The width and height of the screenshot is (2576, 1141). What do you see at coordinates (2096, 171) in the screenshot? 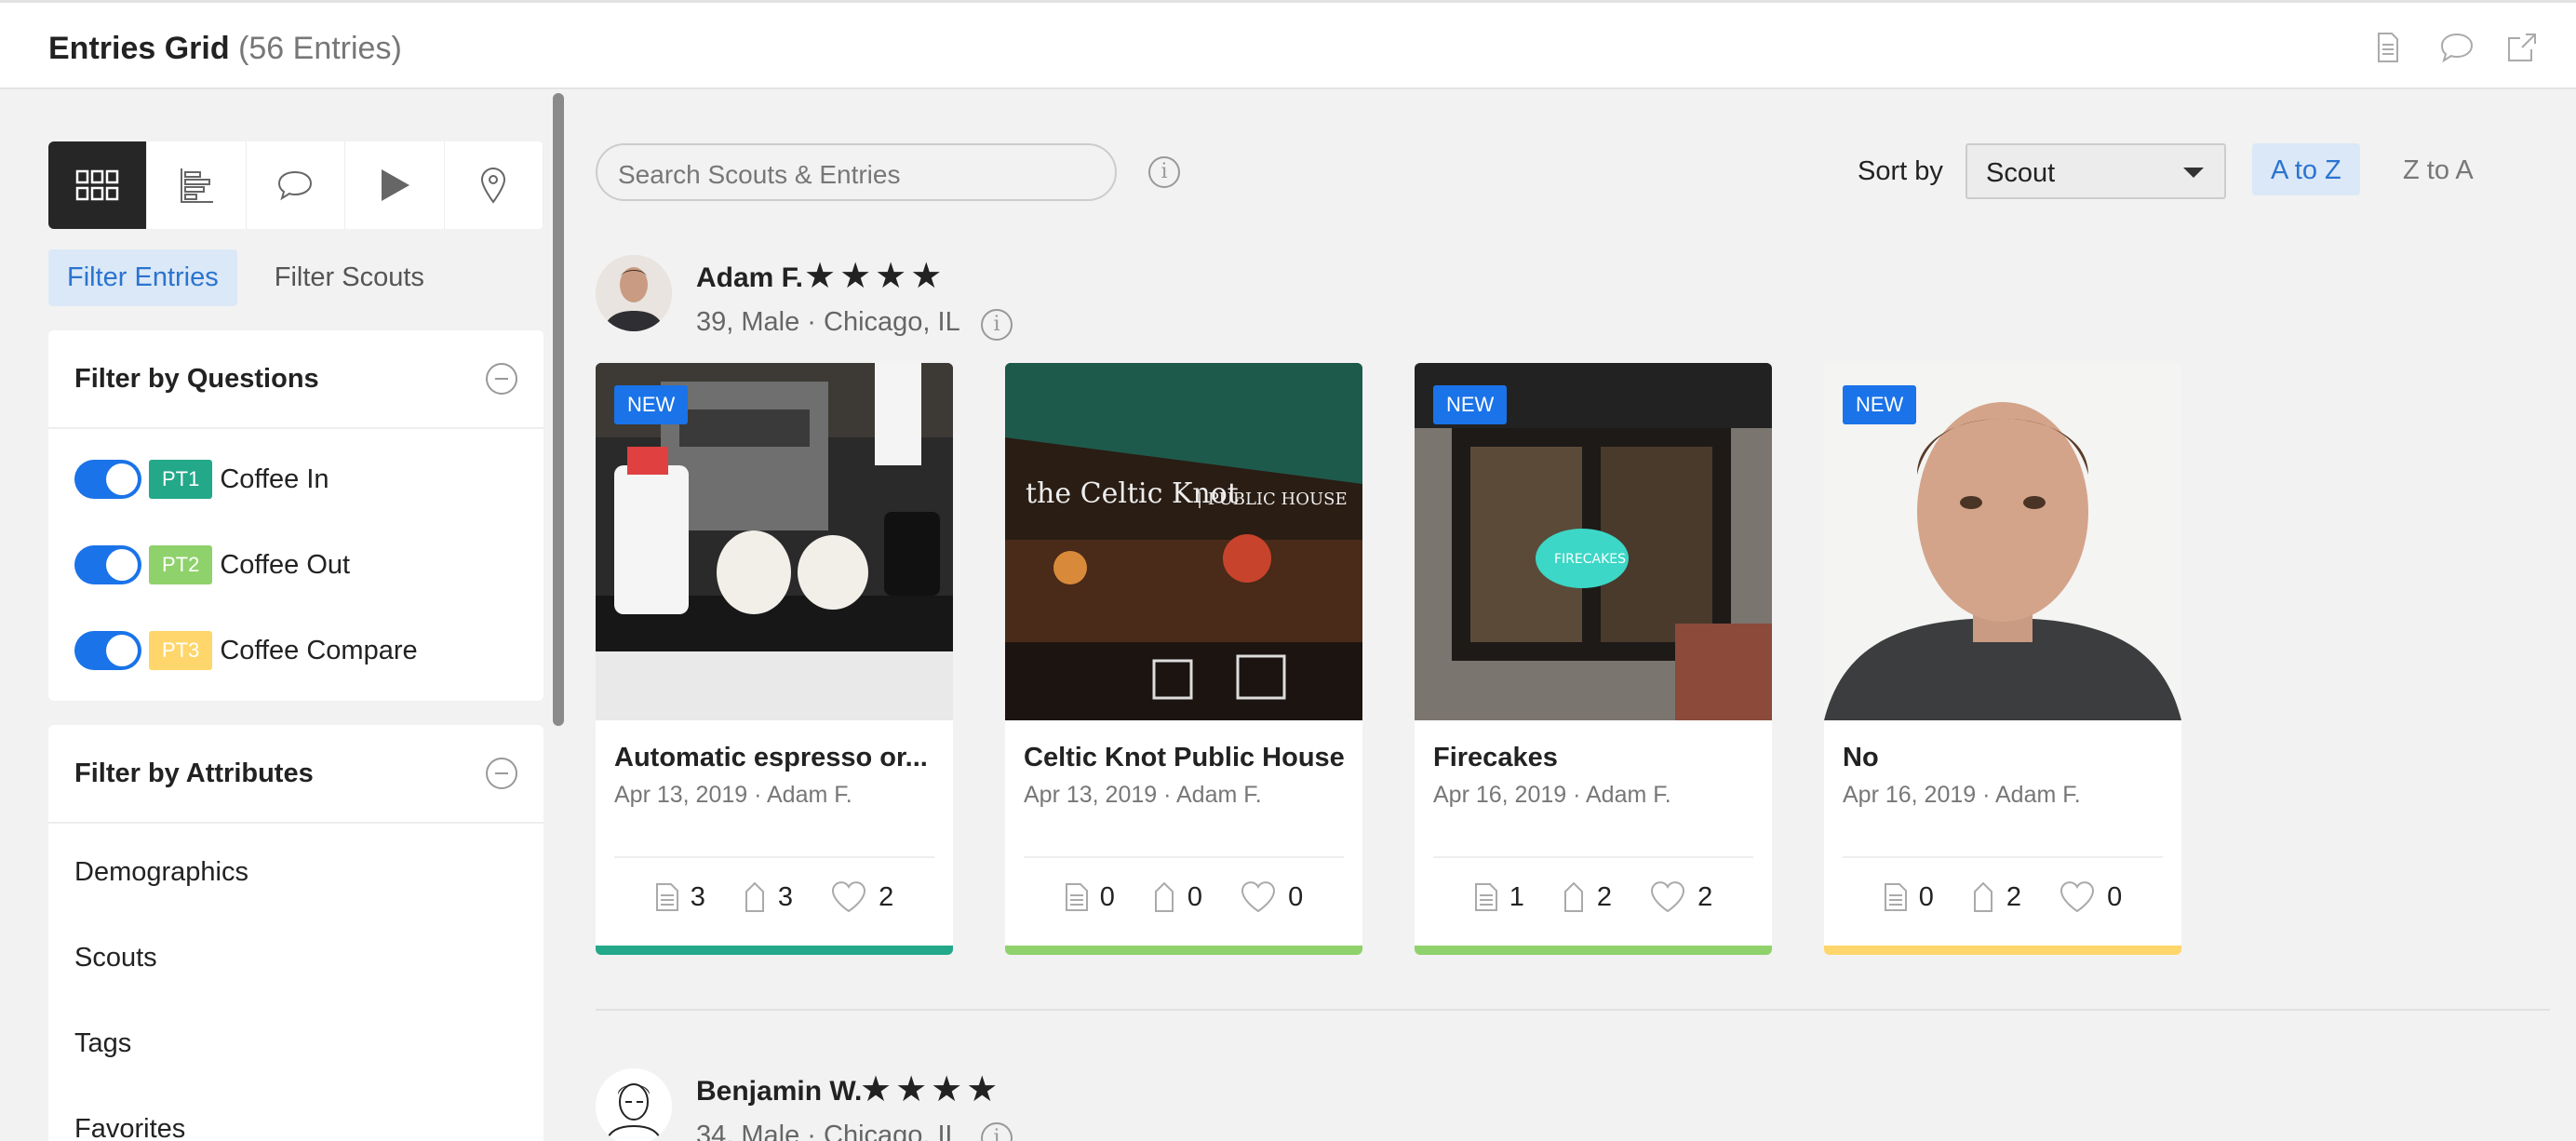
I see `sort-select: Scout` at bounding box center [2096, 171].